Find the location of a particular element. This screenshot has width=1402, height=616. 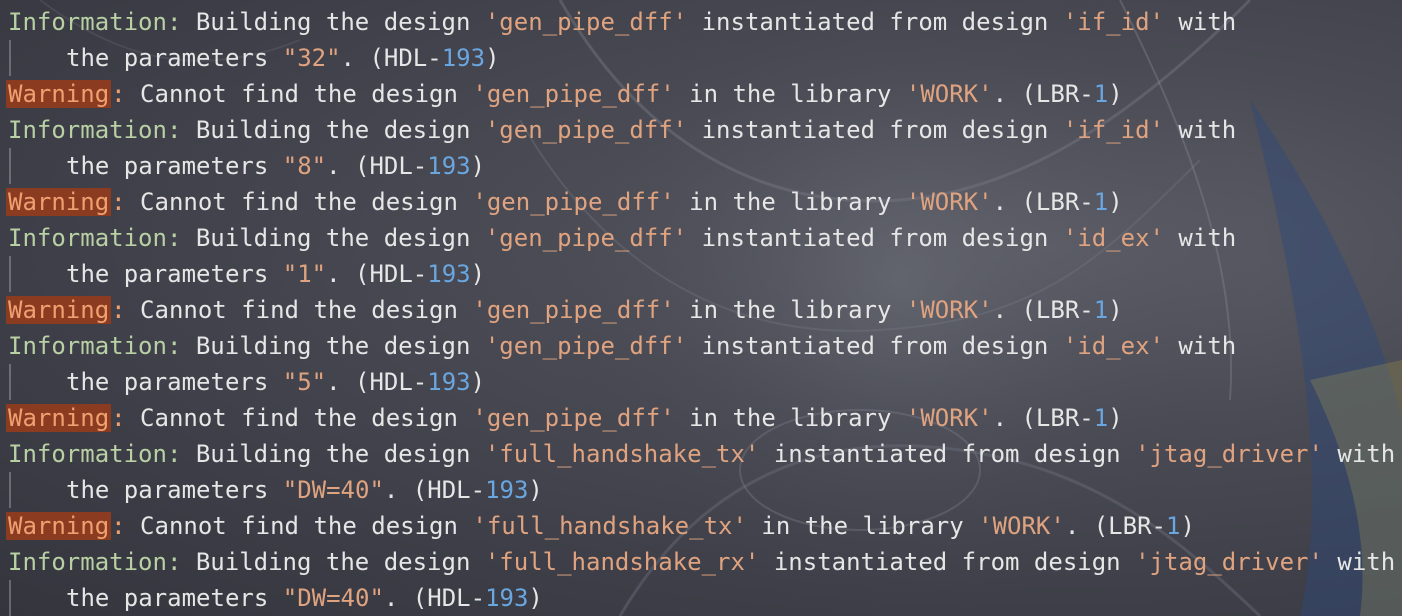

log-string: 'full_handshake_tx' is located at coordinates (622, 454).